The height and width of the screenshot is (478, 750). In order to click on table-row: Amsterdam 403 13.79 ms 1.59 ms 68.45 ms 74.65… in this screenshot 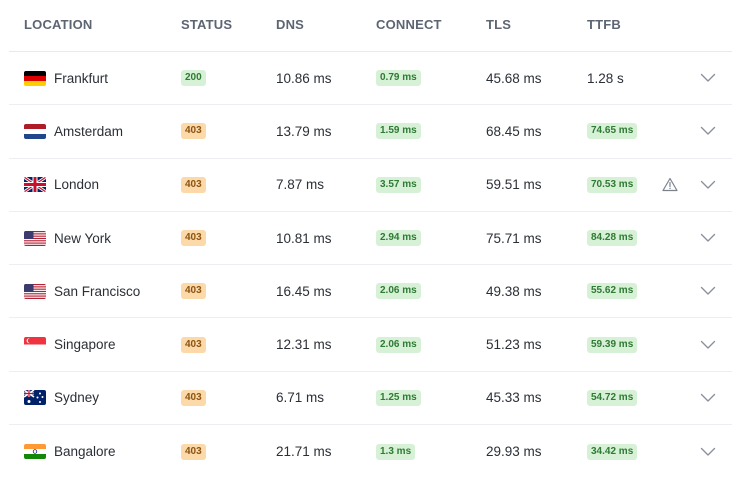, I will do `click(370, 132)`.